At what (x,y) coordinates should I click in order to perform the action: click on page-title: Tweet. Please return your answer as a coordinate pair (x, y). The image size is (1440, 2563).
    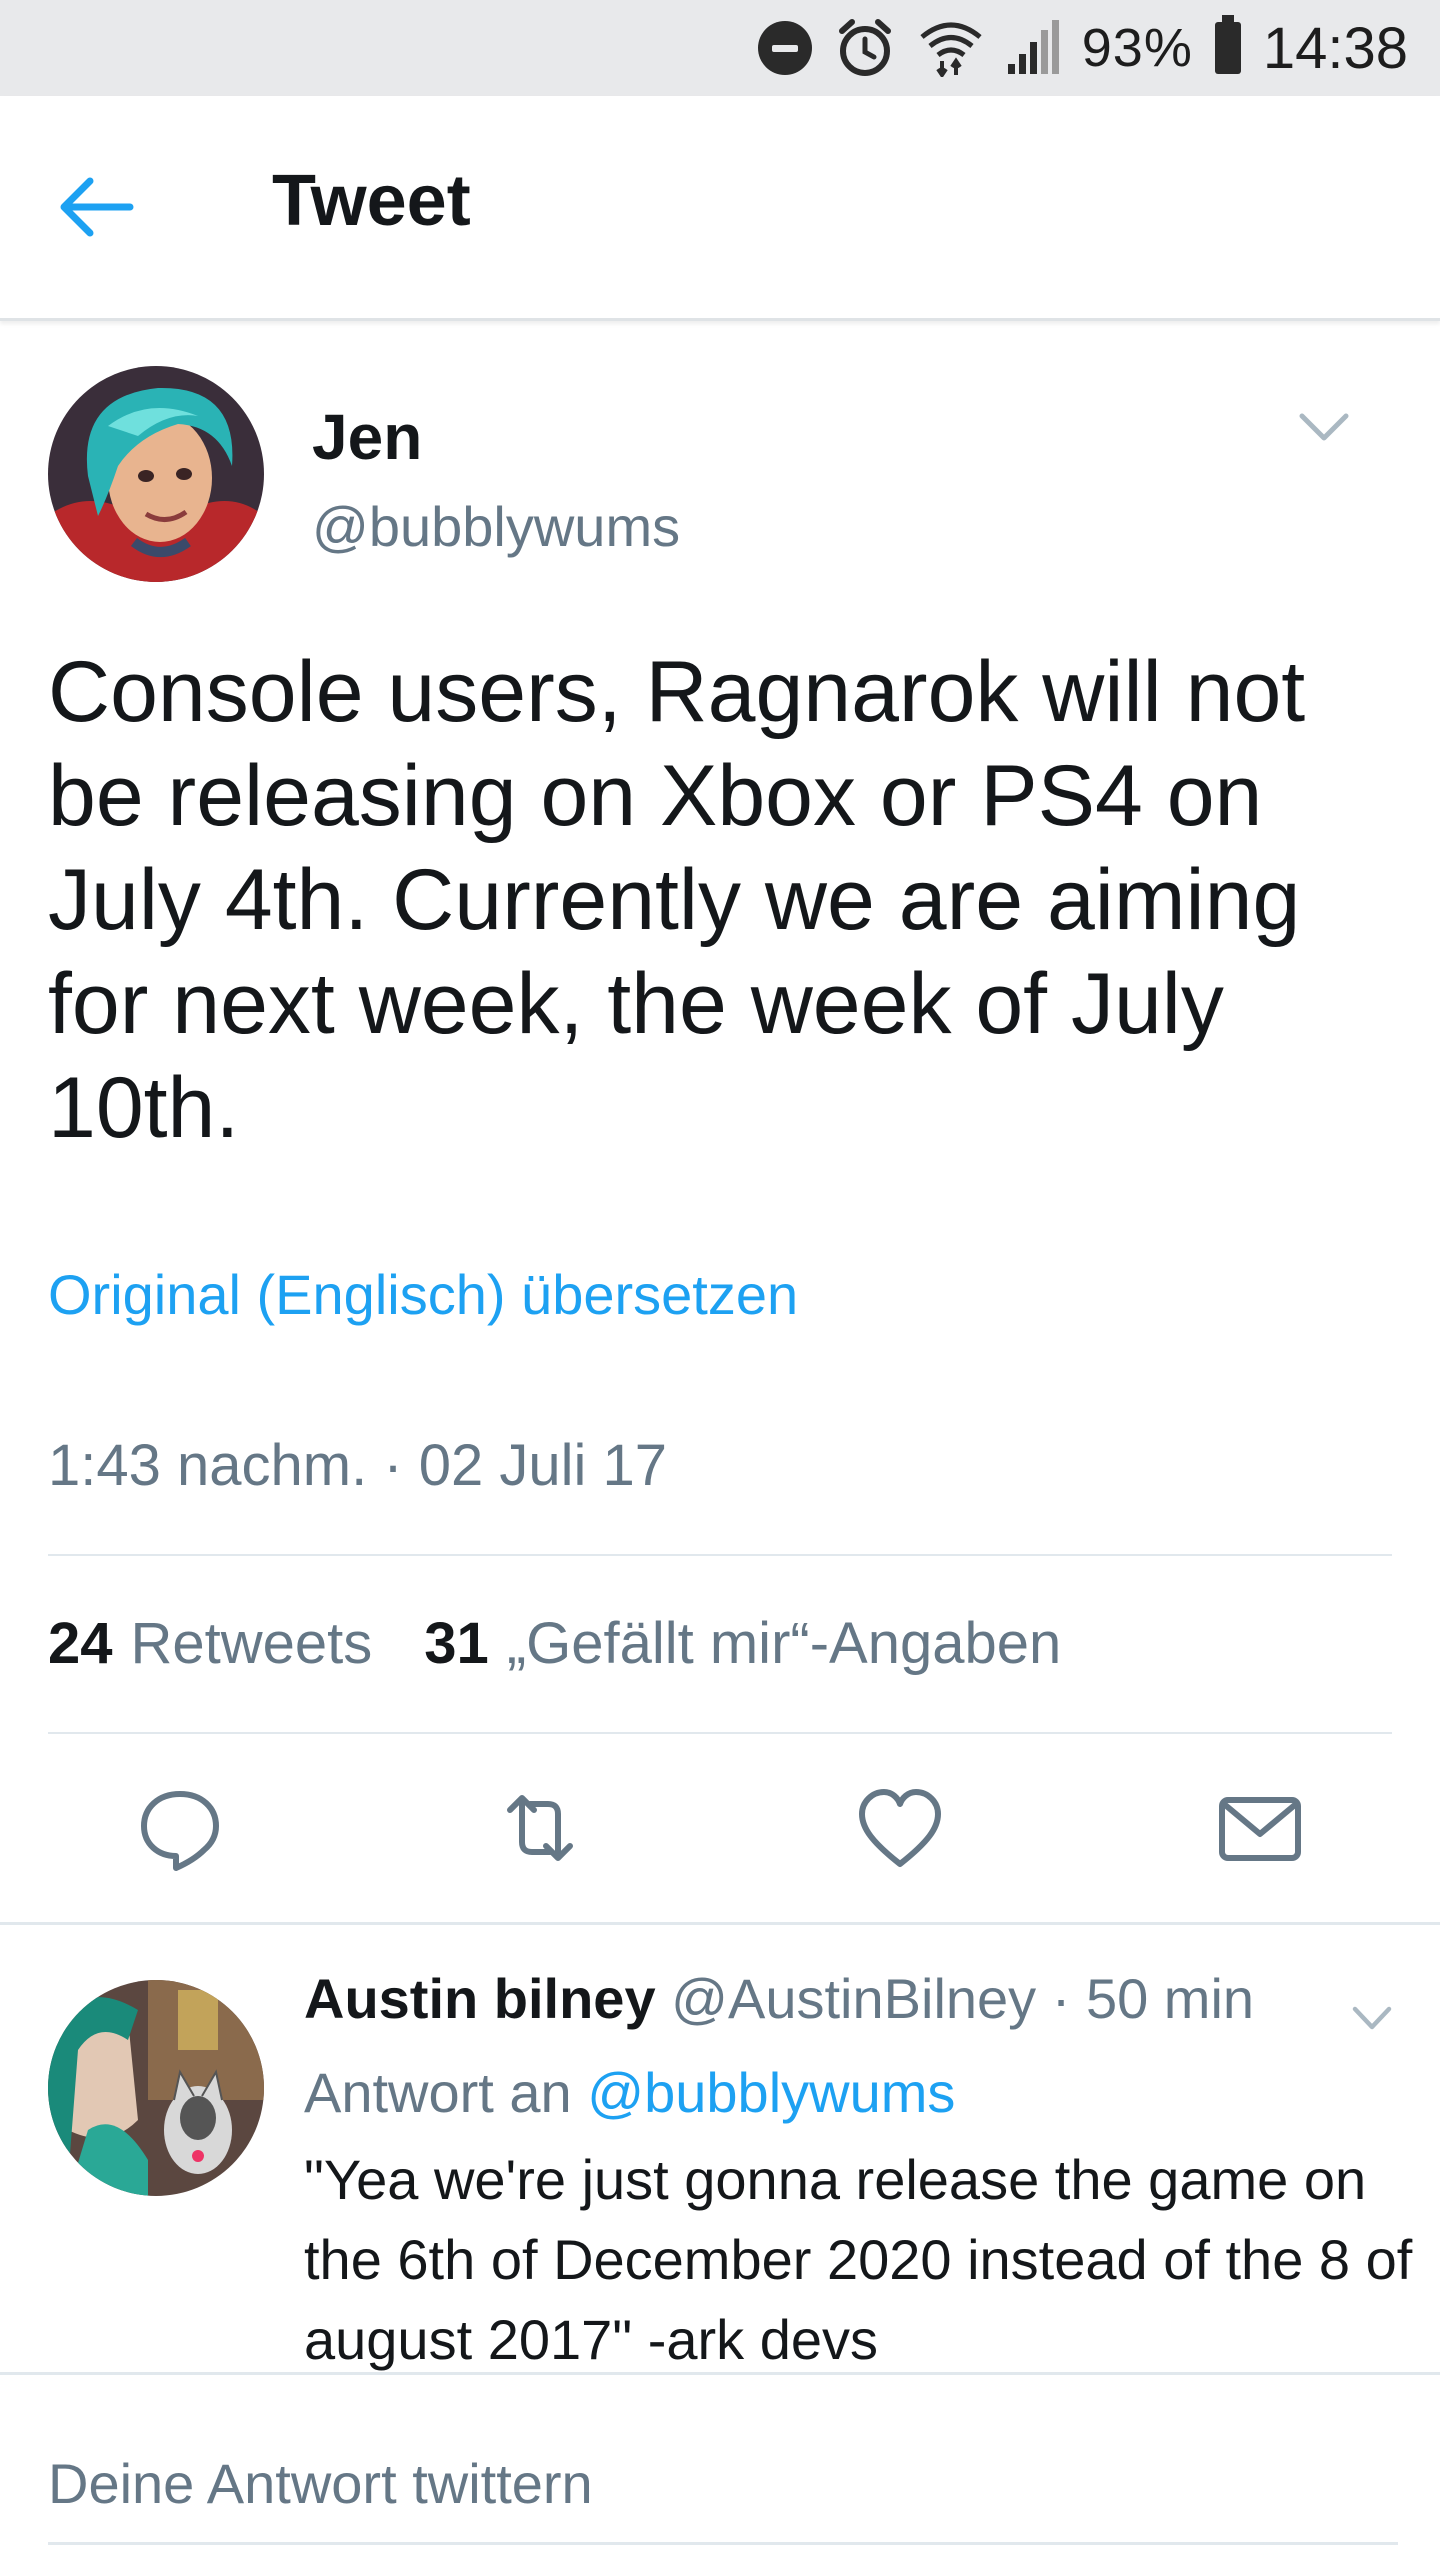
    Looking at the image, I should click on (371, 201).